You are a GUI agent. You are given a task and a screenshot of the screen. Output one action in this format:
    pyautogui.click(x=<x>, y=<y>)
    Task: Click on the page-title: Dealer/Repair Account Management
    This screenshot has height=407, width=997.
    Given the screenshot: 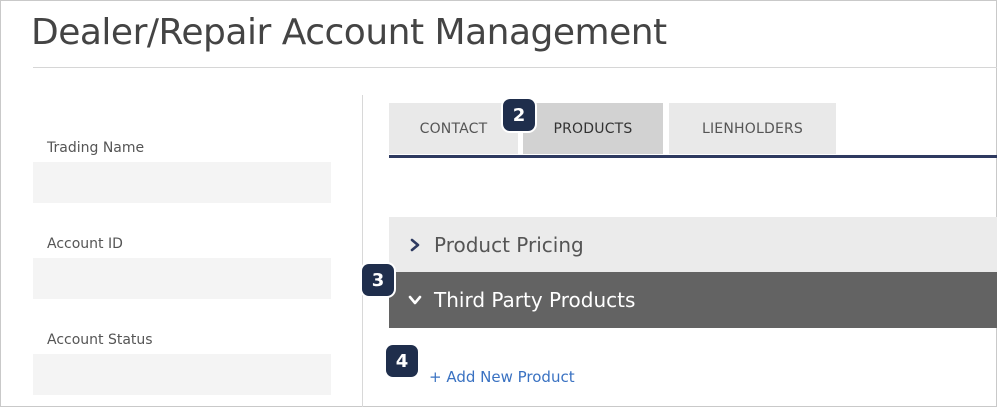 What is the action you would take?
    pyautogui.click(x=349, y=32)
    